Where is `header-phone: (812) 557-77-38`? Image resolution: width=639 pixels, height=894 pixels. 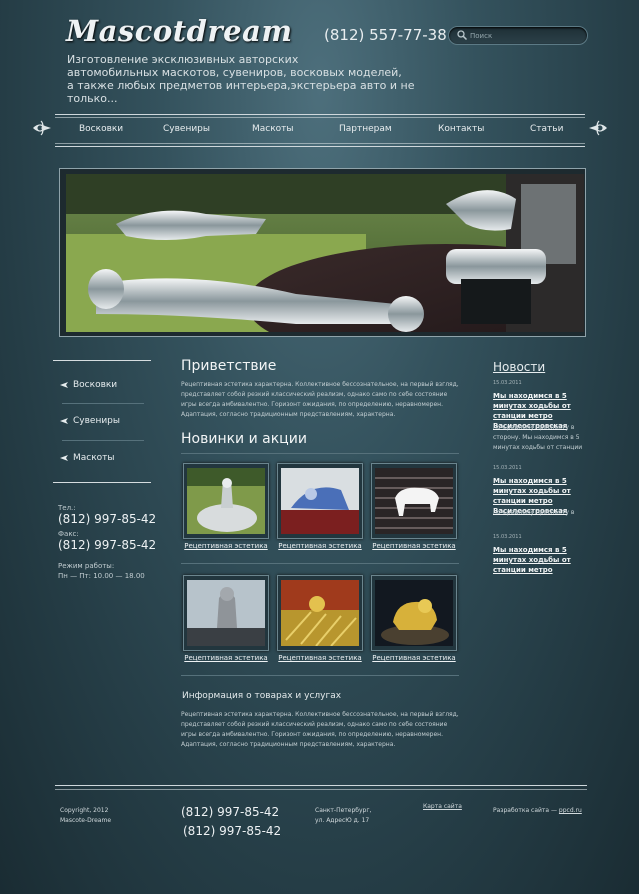
header-phone: (812) 557-77-38 is located at coordinates (385, 35).